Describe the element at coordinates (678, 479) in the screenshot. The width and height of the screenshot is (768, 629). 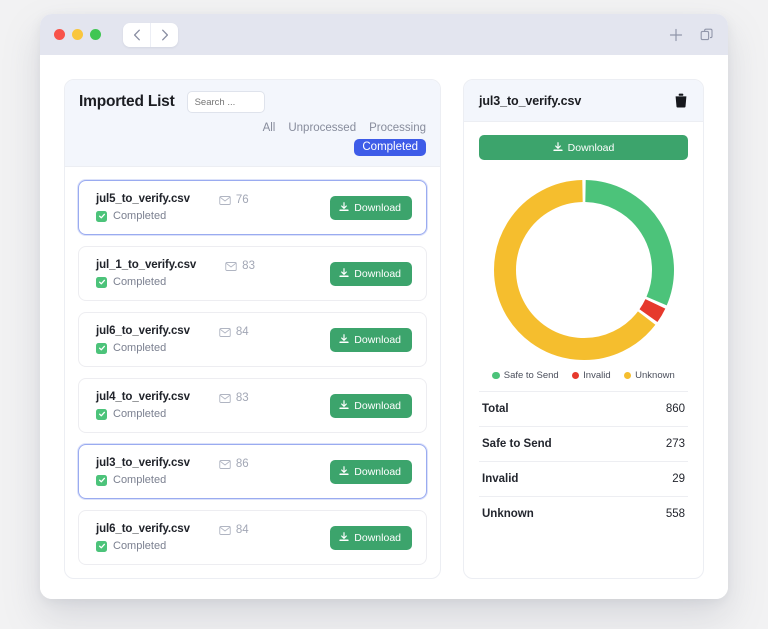
I see `stat-value: 29` at that location.